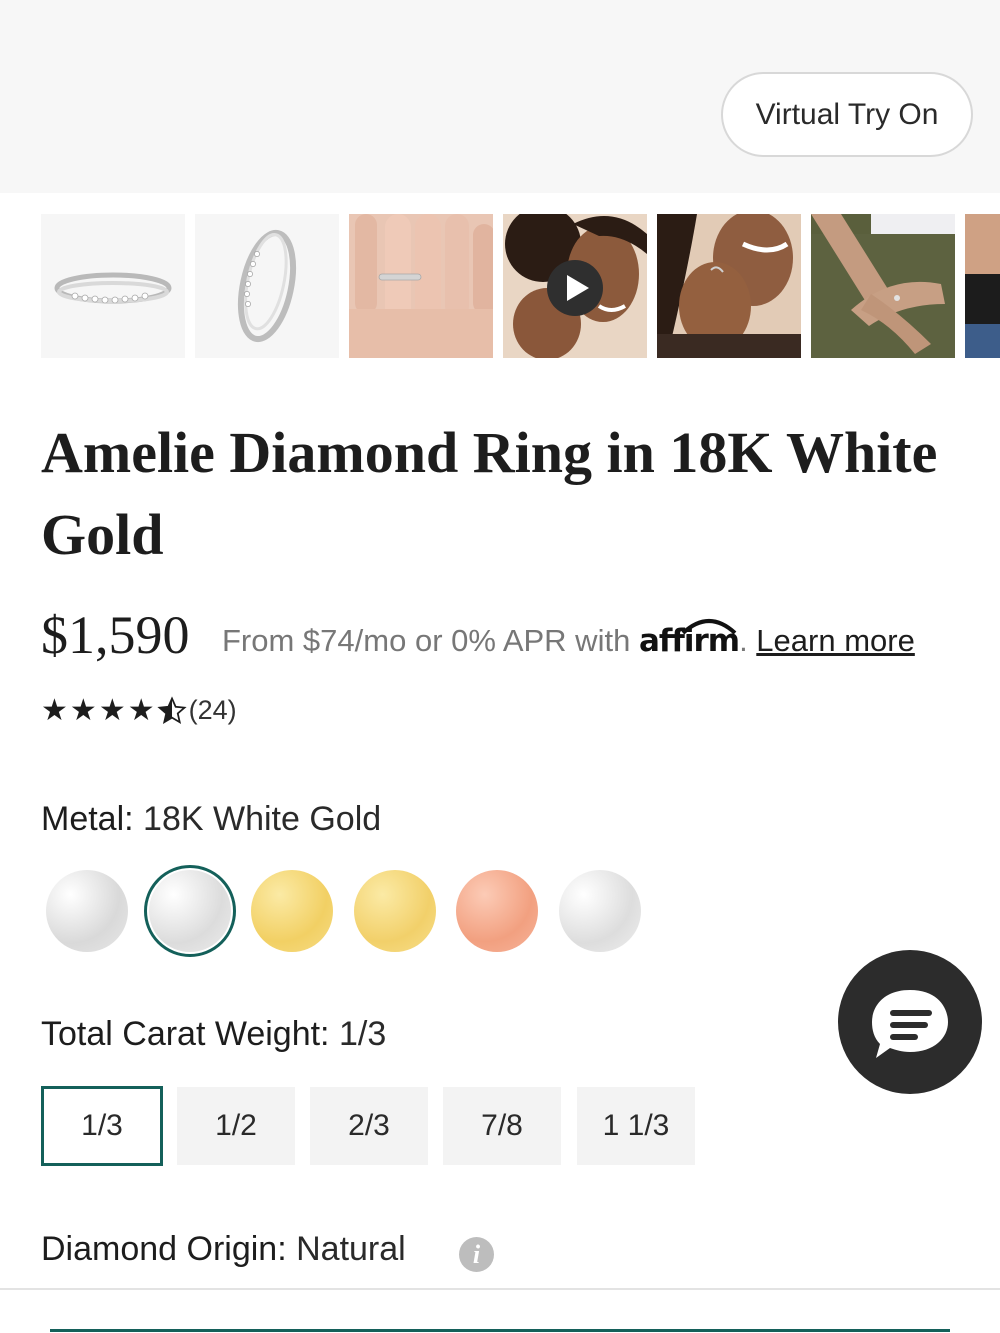 Image resolution: width=1000 pixels, height=1333 pixels. I want to click on financing-text: From $74/mo or 0% APR with, so click(426, 640).